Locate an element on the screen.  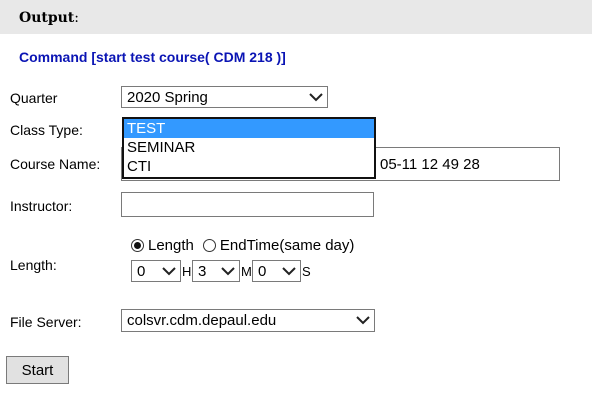
quarter-value: 2020 Spring is located at coordinates (167, 97).